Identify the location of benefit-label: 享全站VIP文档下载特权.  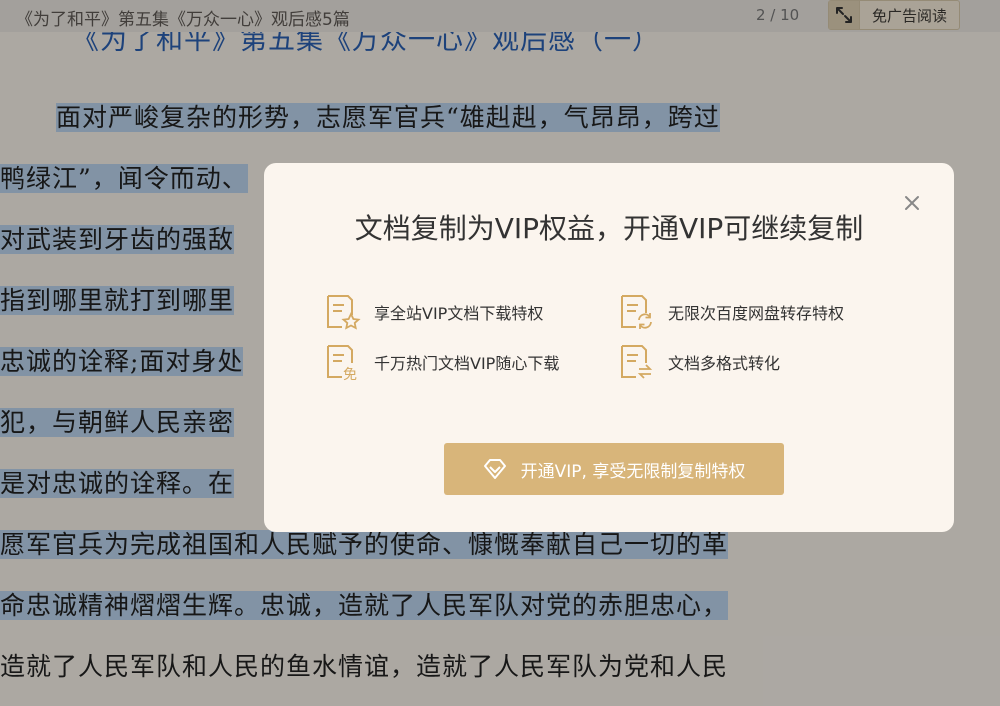
(459, 313).